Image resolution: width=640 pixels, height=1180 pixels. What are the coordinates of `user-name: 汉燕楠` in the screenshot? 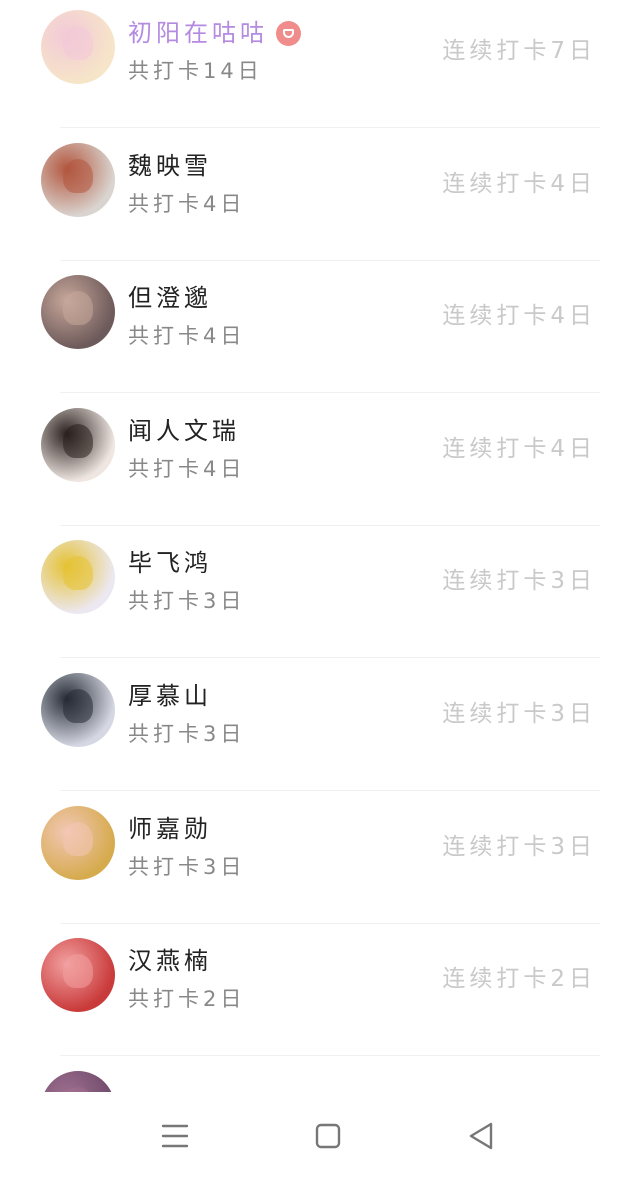 It's located at (170, 961).